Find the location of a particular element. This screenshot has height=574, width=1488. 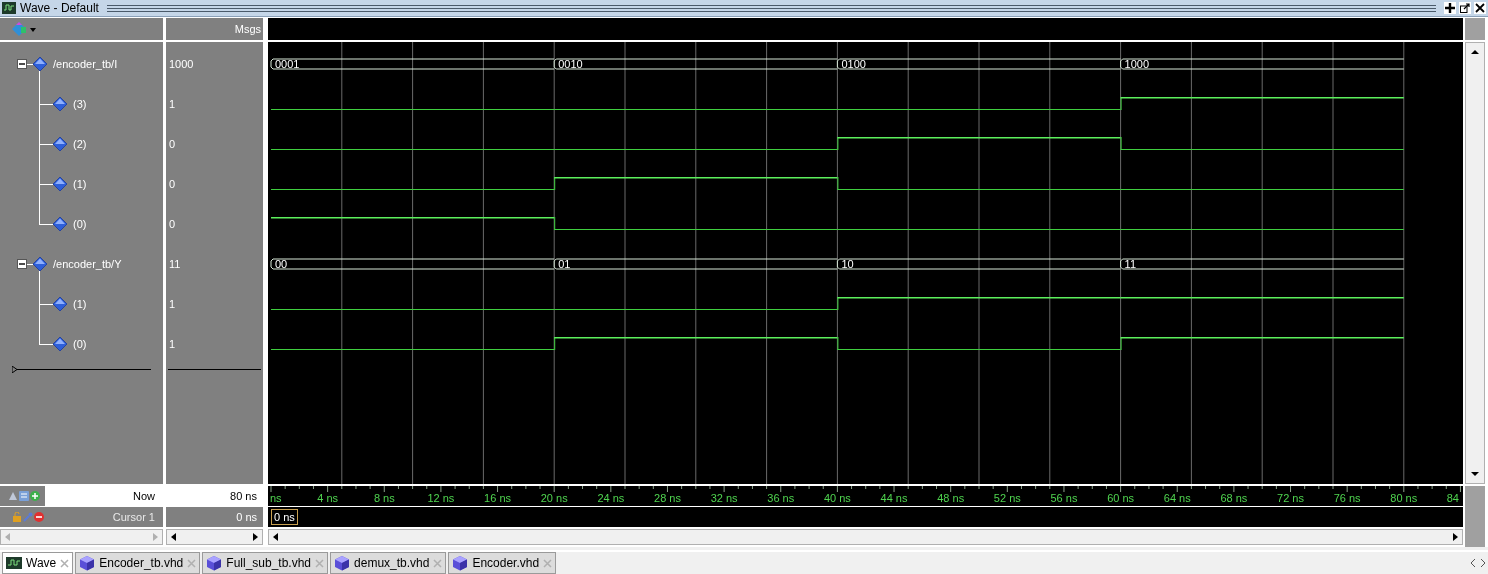

cursor-list-icon is located at coordinates (24, 496).